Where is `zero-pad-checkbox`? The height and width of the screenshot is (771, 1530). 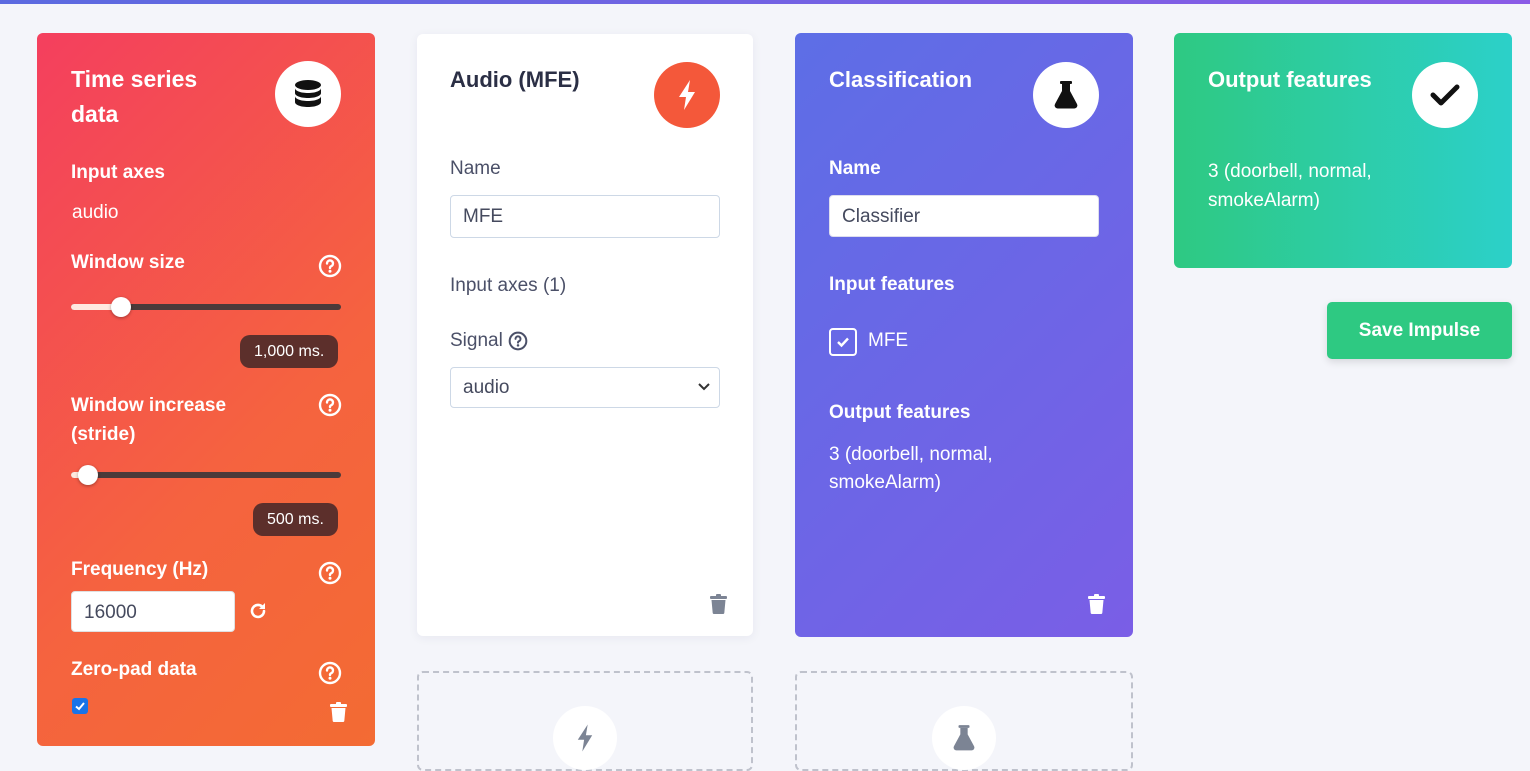 zero-pad-checkbox is located at coordinates (80, 706).